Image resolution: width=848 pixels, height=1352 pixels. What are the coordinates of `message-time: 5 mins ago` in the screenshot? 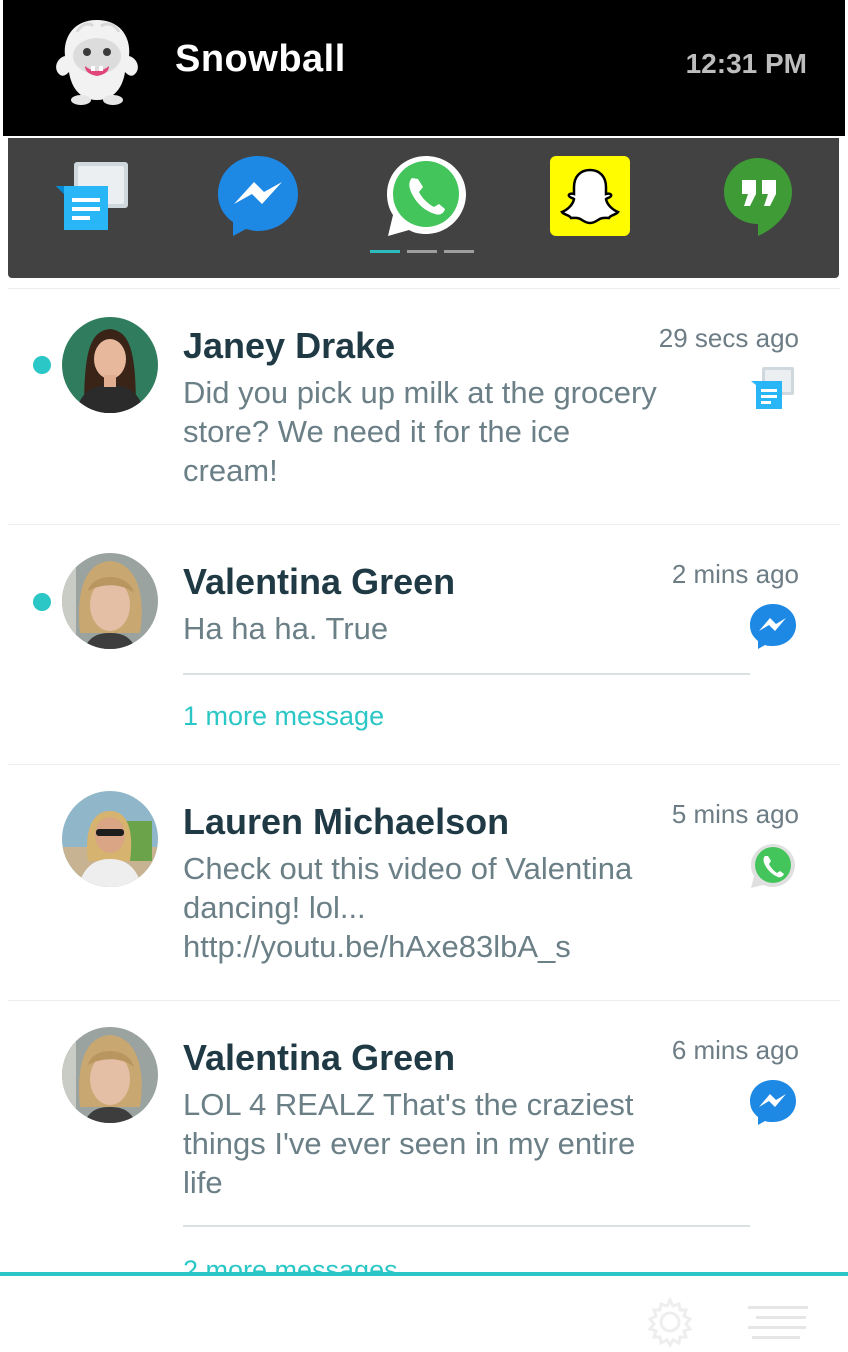 It's located at (735, 814).